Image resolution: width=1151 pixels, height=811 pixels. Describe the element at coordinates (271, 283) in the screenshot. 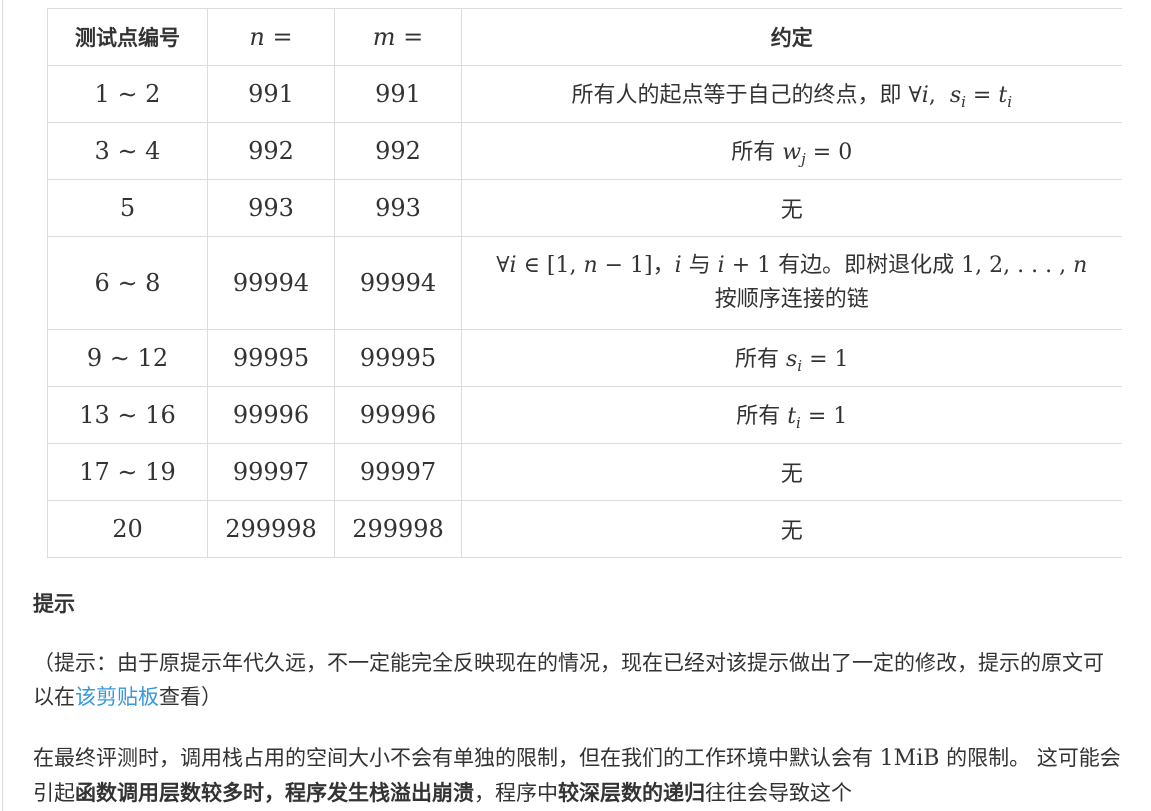

I see `cell-n: 99994` at that location.